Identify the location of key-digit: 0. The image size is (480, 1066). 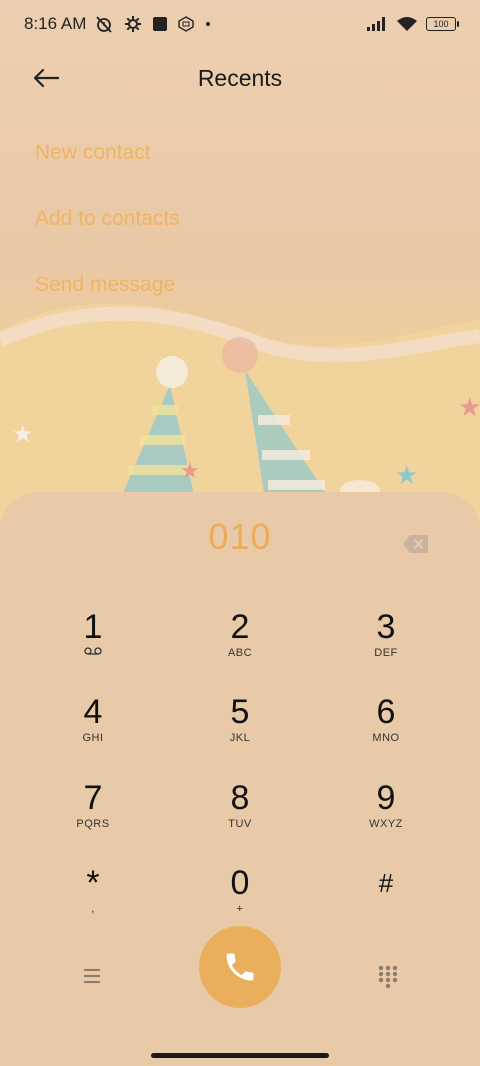
(240, 883).